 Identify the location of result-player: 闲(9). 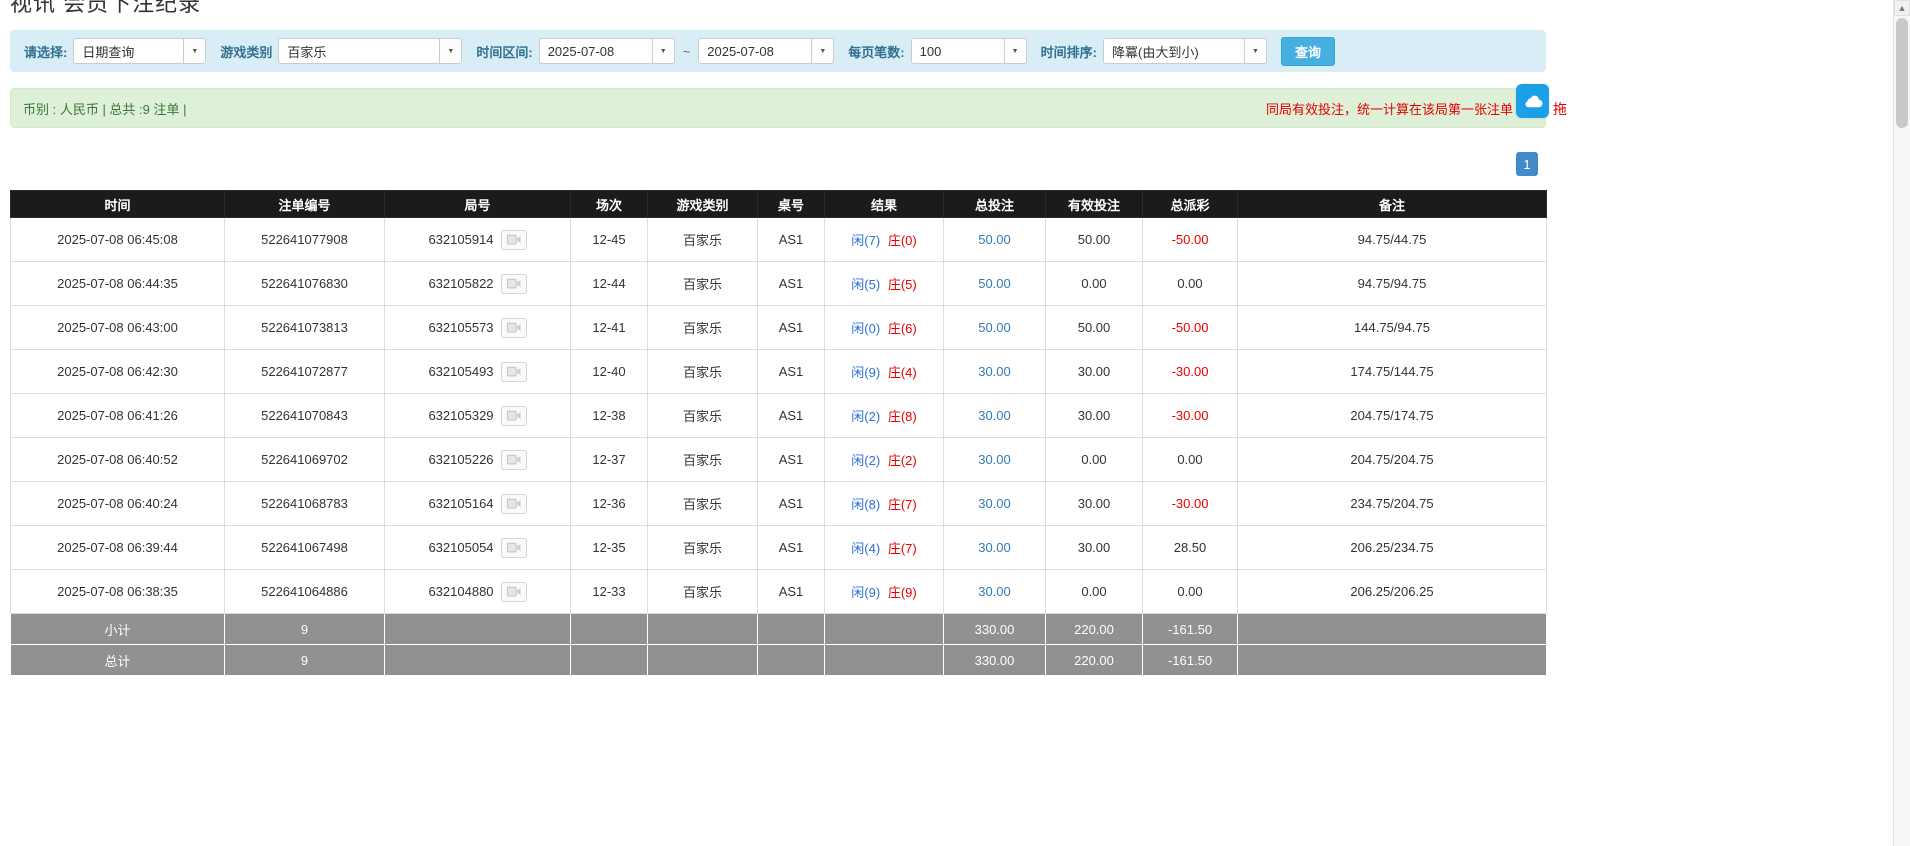
(866, 372).